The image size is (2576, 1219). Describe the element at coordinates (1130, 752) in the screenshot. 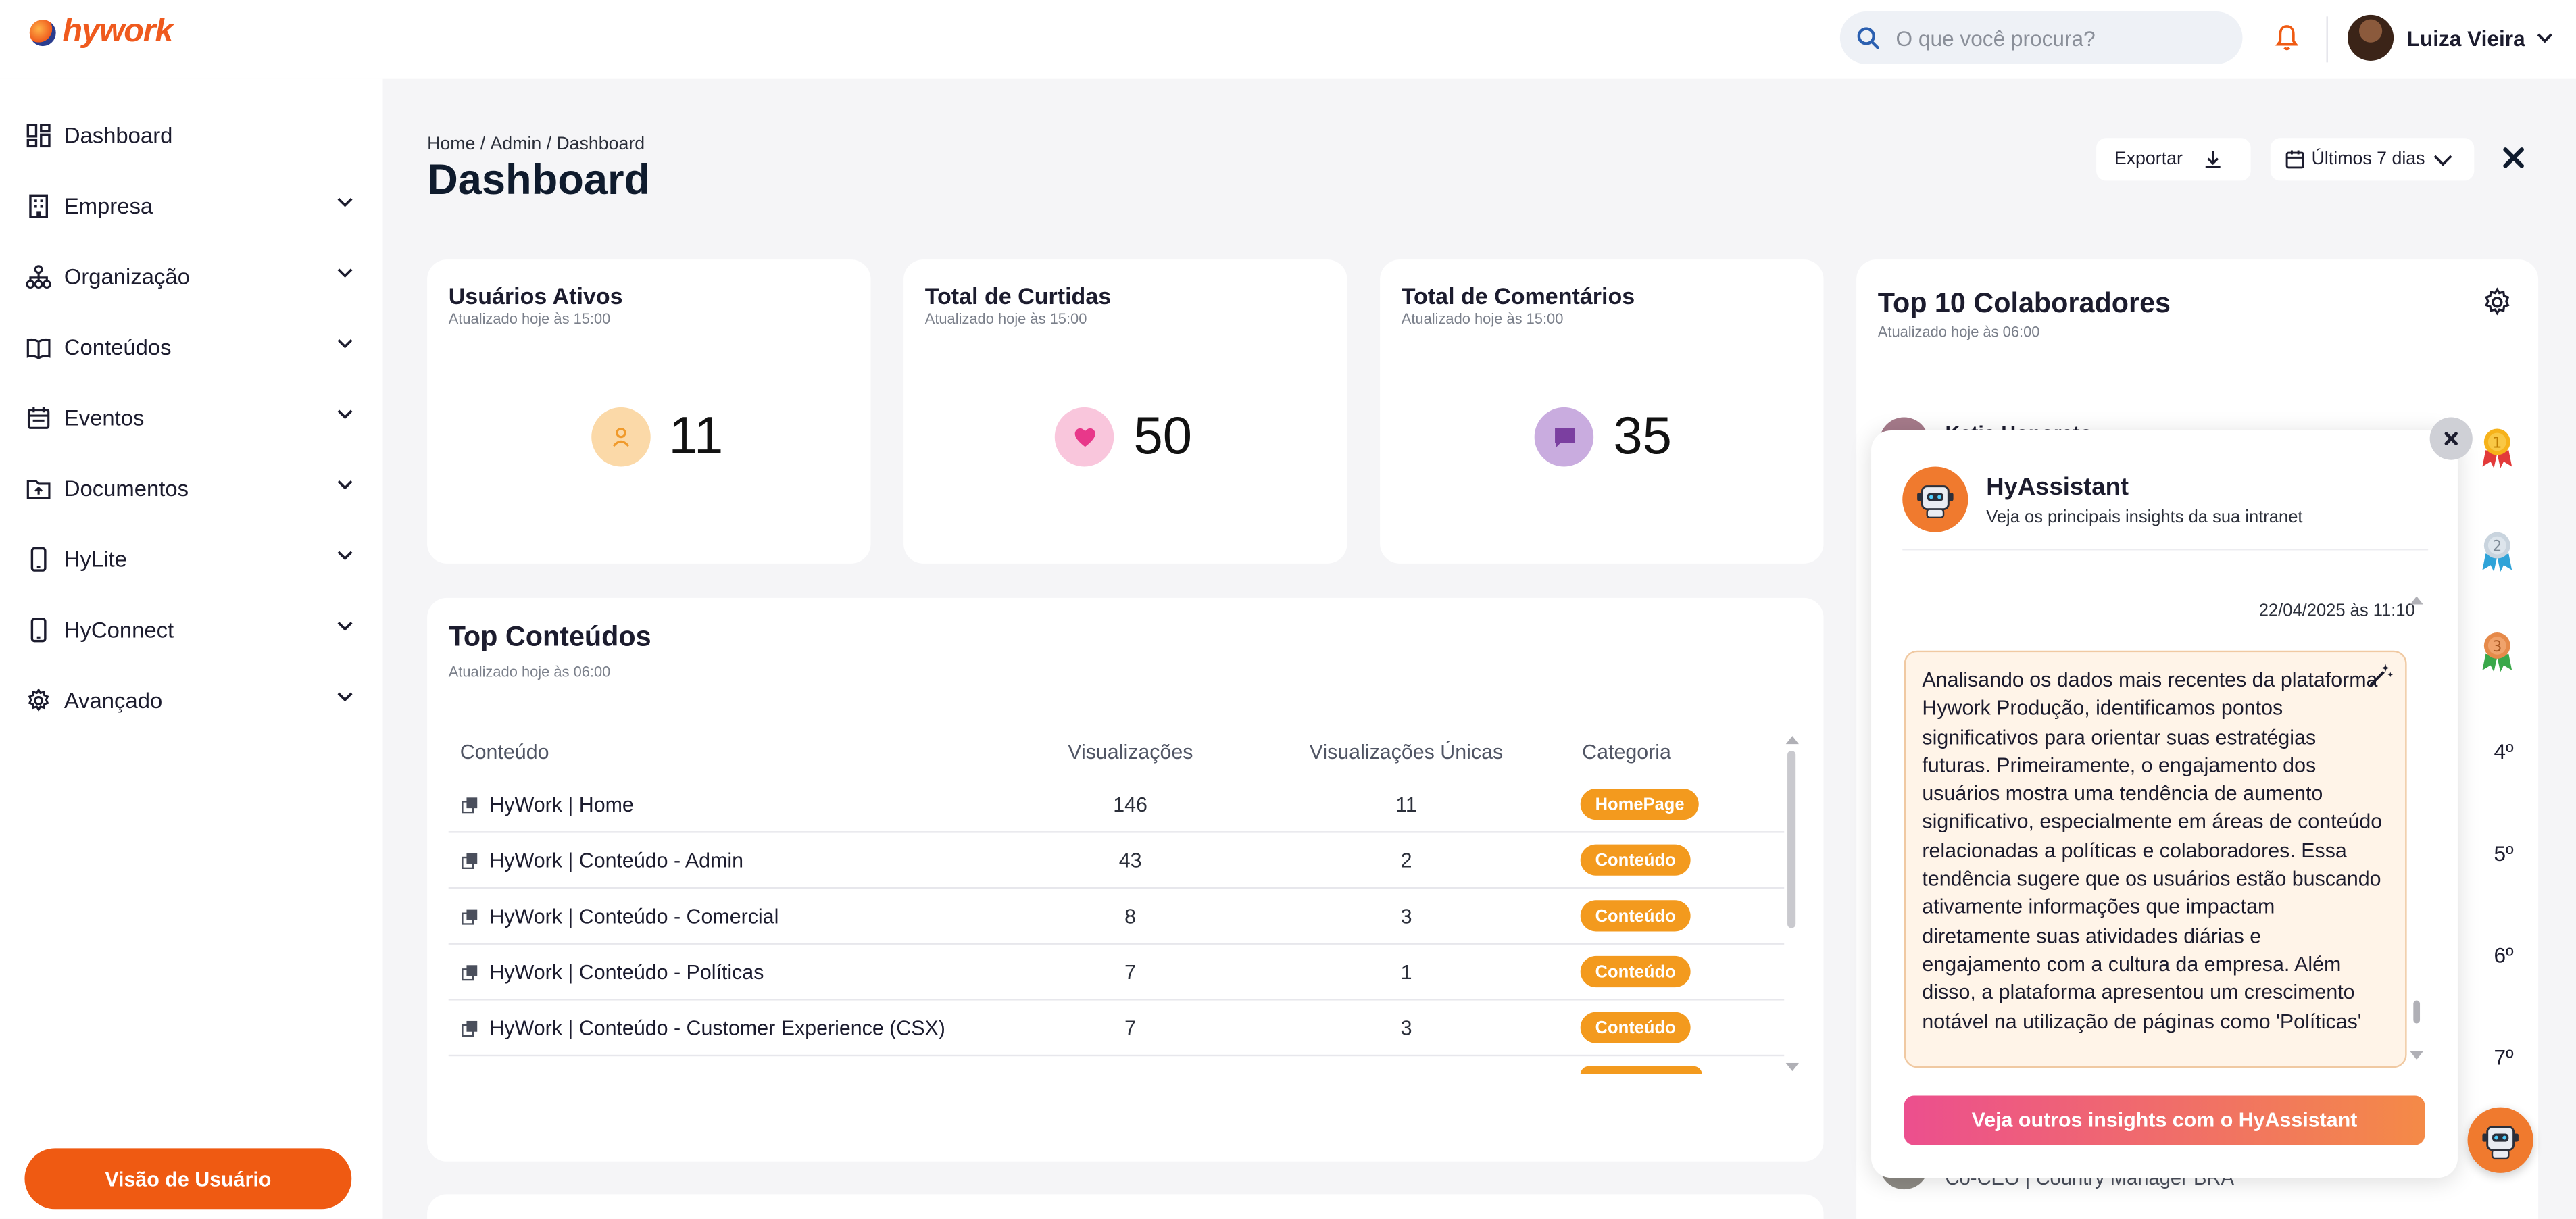

I see `column-header: Visualizações` at that location.